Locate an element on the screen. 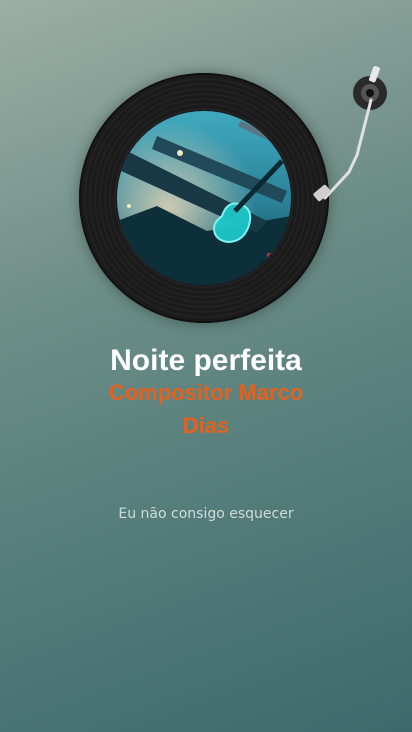 This screenshot has width=412, height=732. lyric-line: Eu não consigo esquecer is located at coordinates (206, 514).